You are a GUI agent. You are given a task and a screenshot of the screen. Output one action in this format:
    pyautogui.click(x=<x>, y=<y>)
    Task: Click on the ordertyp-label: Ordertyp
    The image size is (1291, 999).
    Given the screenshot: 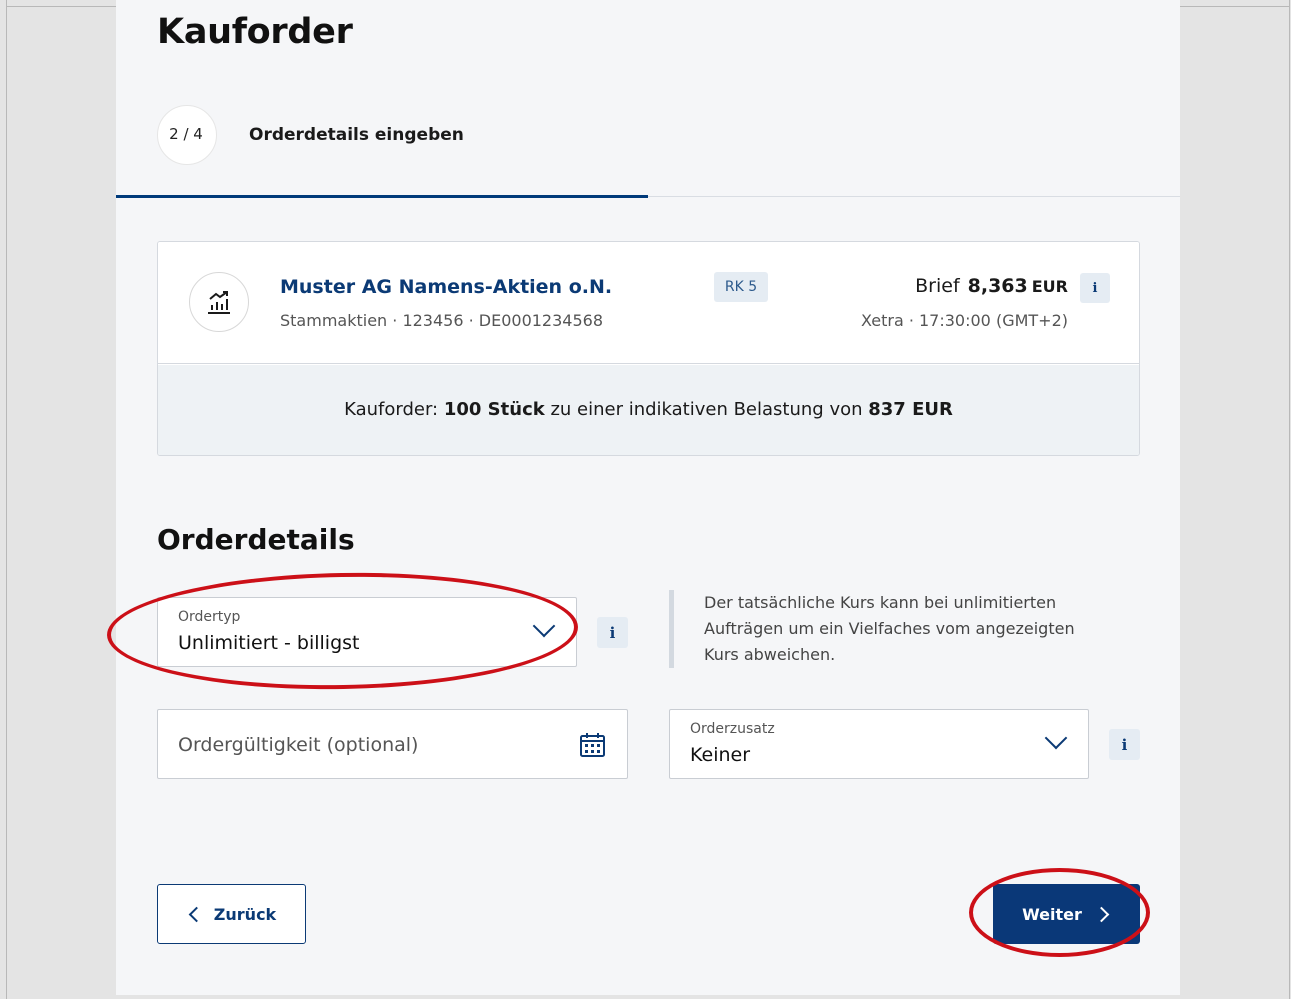 What is the action you would take?
    pyautogui.click(x=209, y=617)
    